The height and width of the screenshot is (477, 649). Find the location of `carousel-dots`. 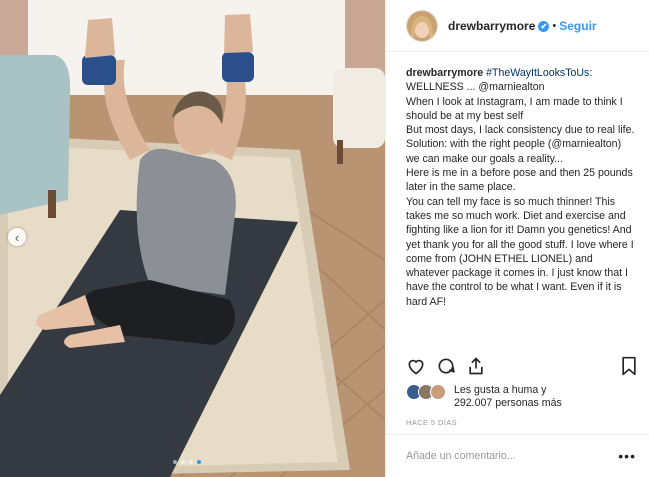

carousel-dots is located at coordinates (187, 462).